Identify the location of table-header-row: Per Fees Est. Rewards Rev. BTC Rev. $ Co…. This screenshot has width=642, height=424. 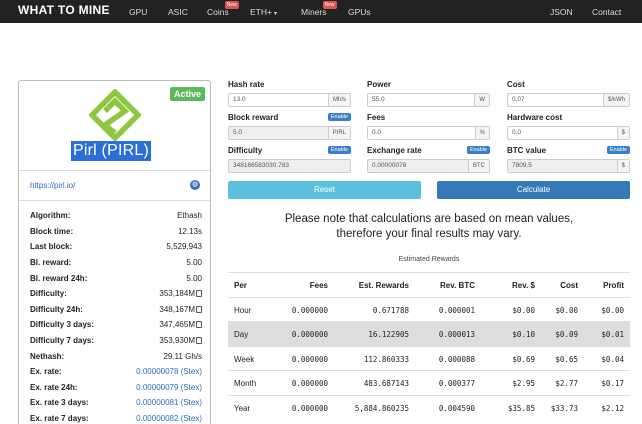
(429, 284).